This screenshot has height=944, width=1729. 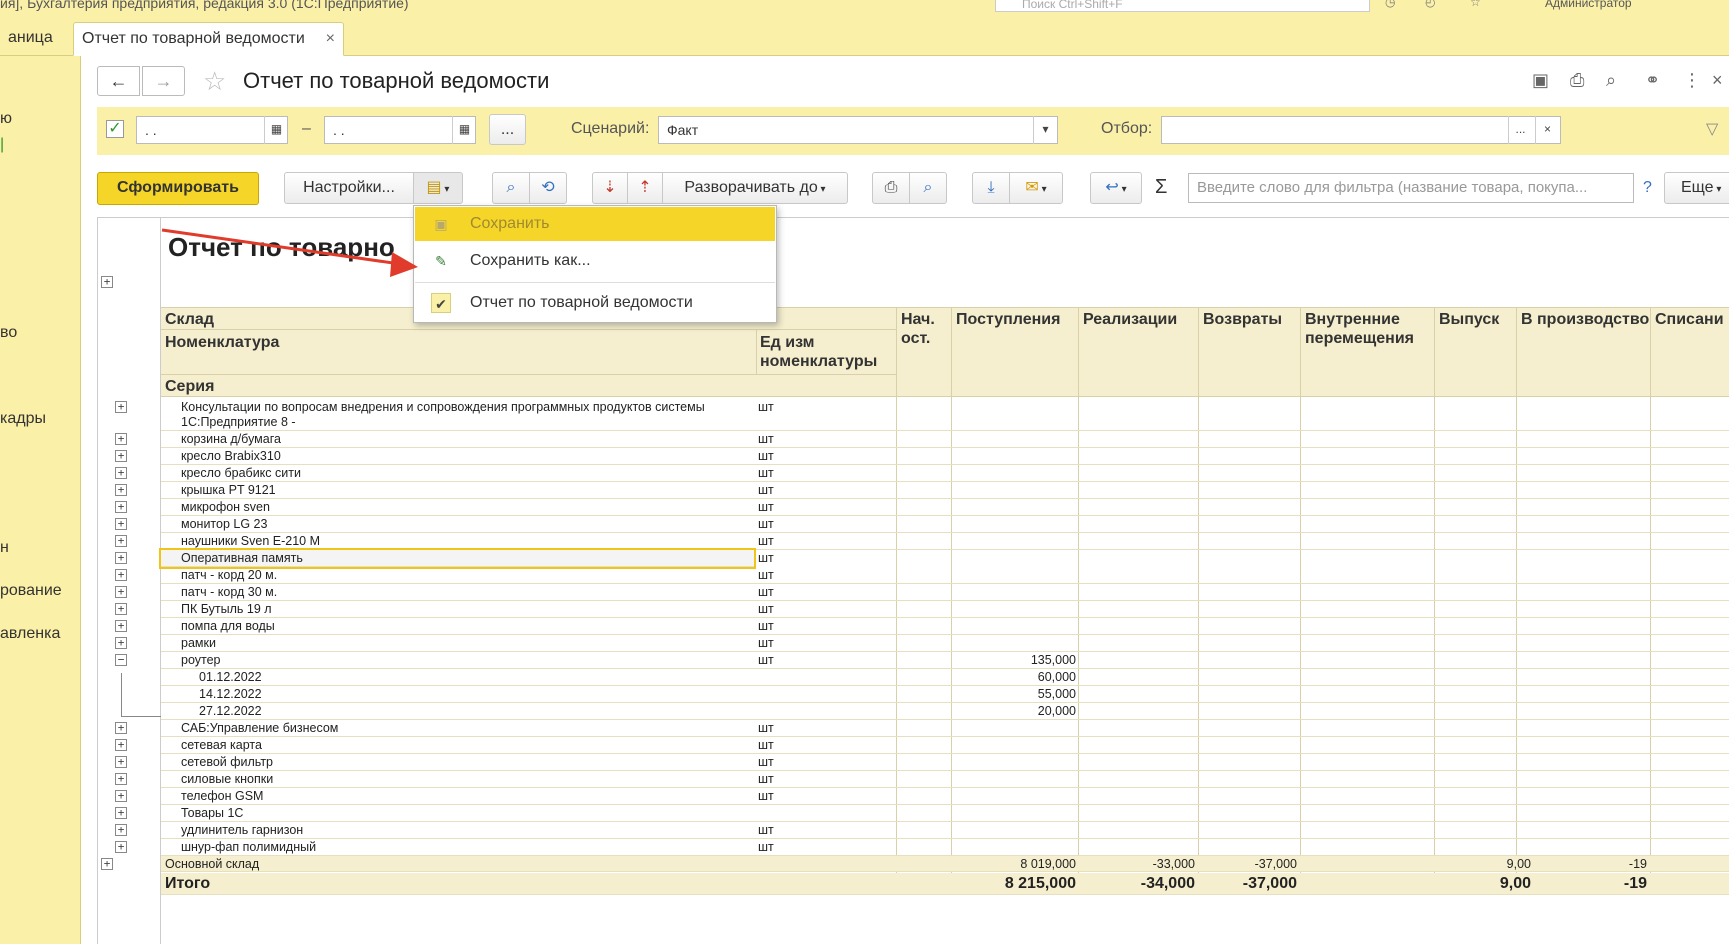 I want to click on favorites-star-icon: ☆, so click(x=1475, y=4).